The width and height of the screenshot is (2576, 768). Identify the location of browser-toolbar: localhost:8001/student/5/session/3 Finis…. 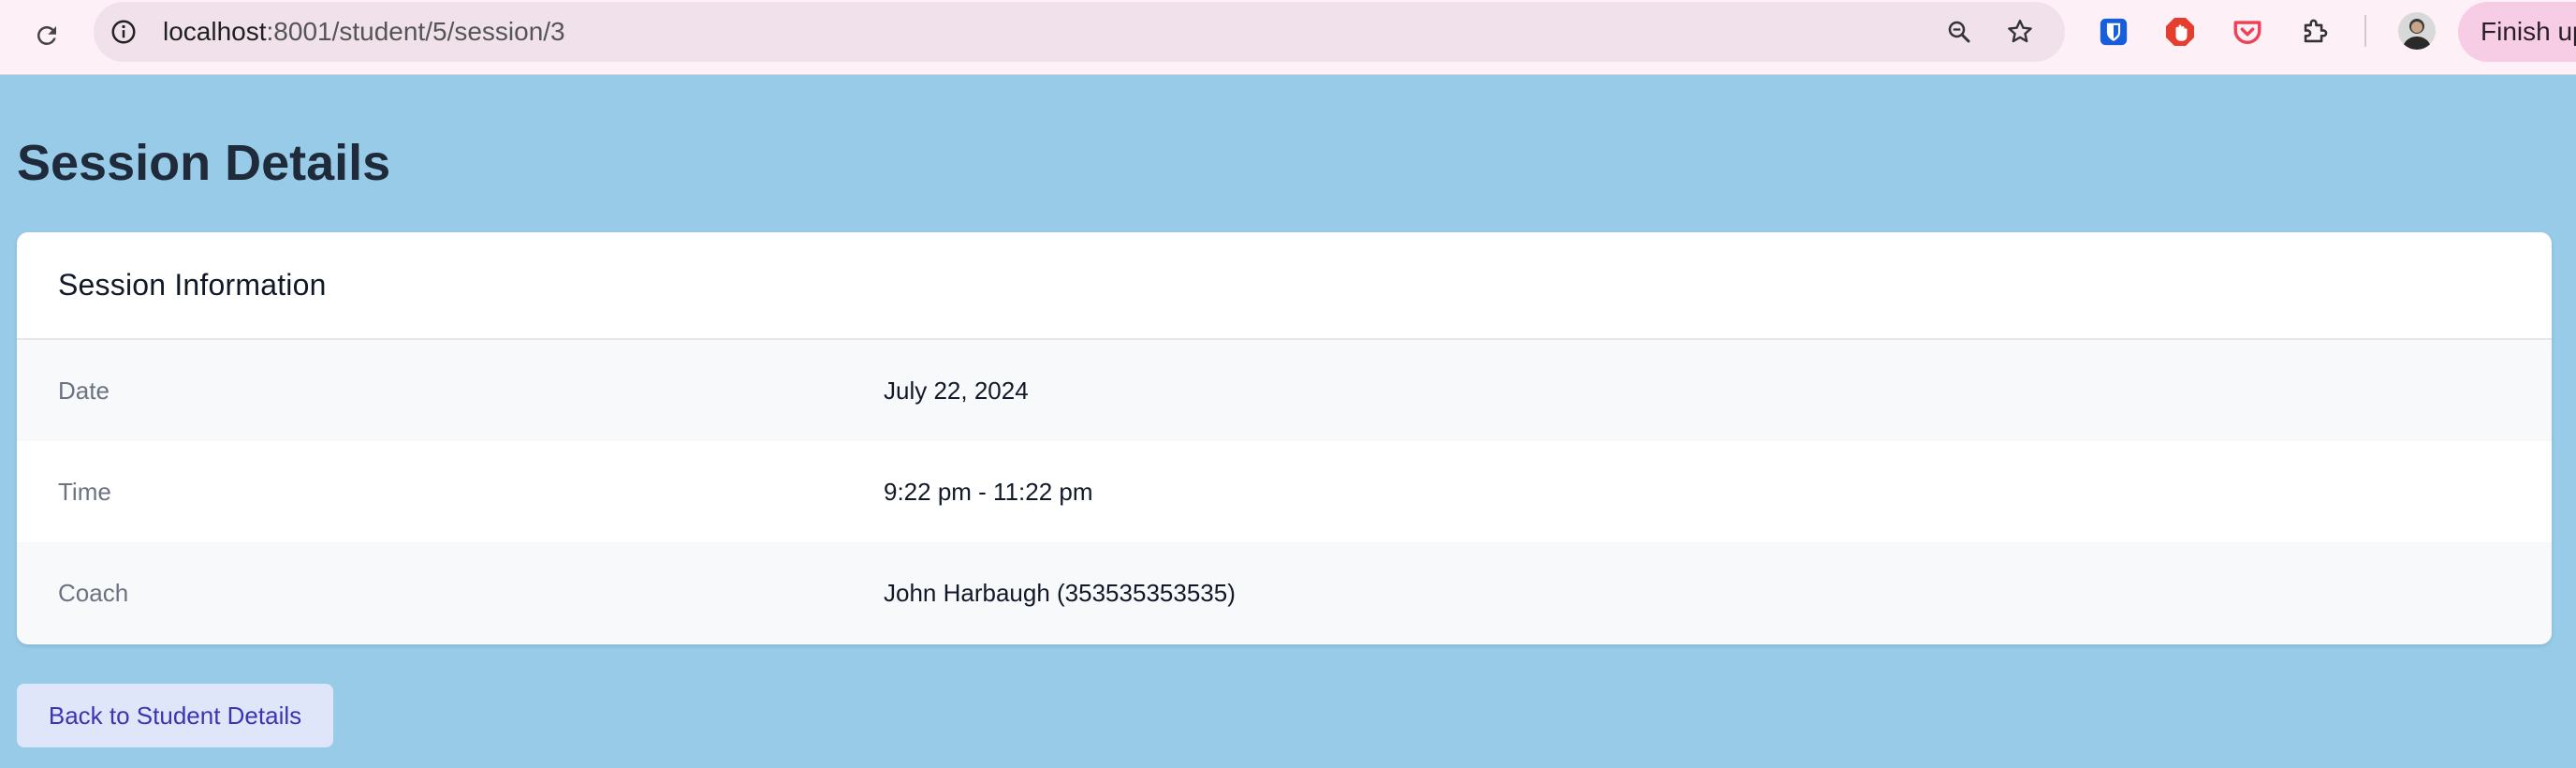
(1288, 37).